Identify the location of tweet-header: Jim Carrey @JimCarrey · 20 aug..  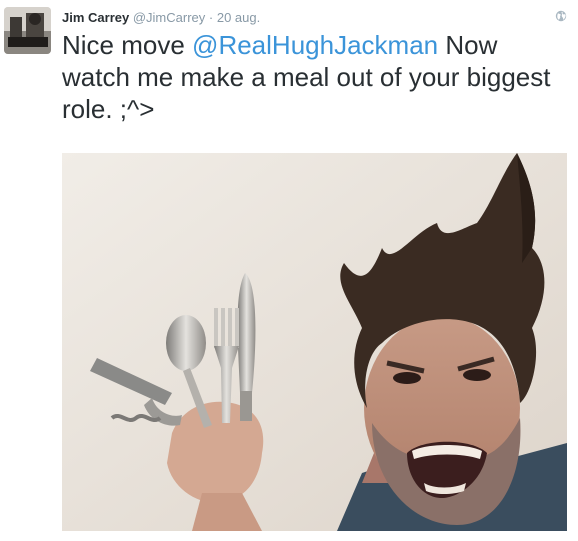
(161, 18).